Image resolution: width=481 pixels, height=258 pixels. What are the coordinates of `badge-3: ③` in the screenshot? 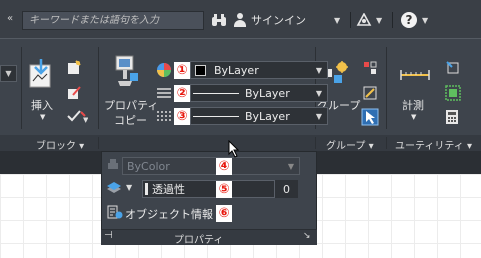 It's located at (182, 116).